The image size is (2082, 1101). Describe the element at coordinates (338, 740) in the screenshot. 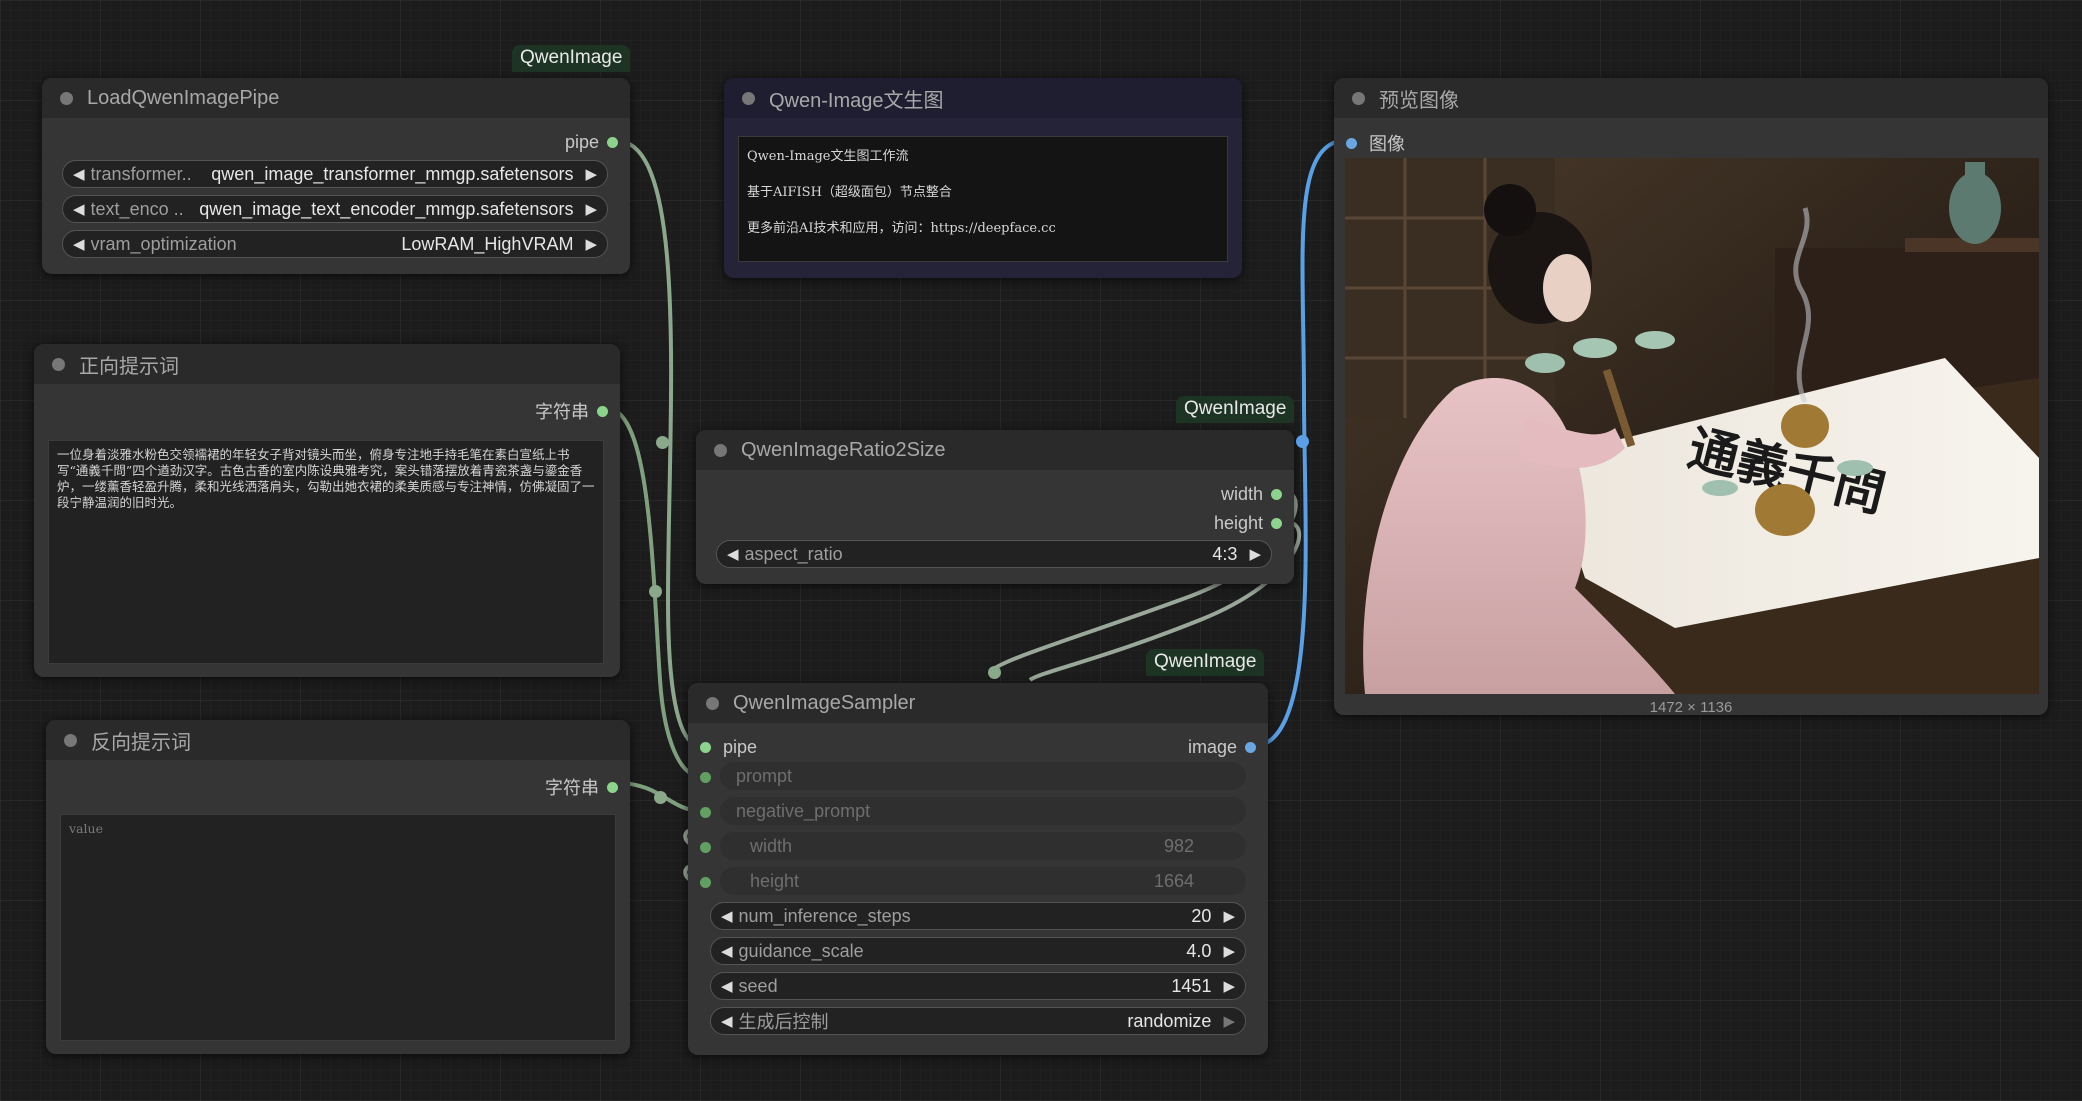

I see `node-title-bar: 反向提示词` at that location.